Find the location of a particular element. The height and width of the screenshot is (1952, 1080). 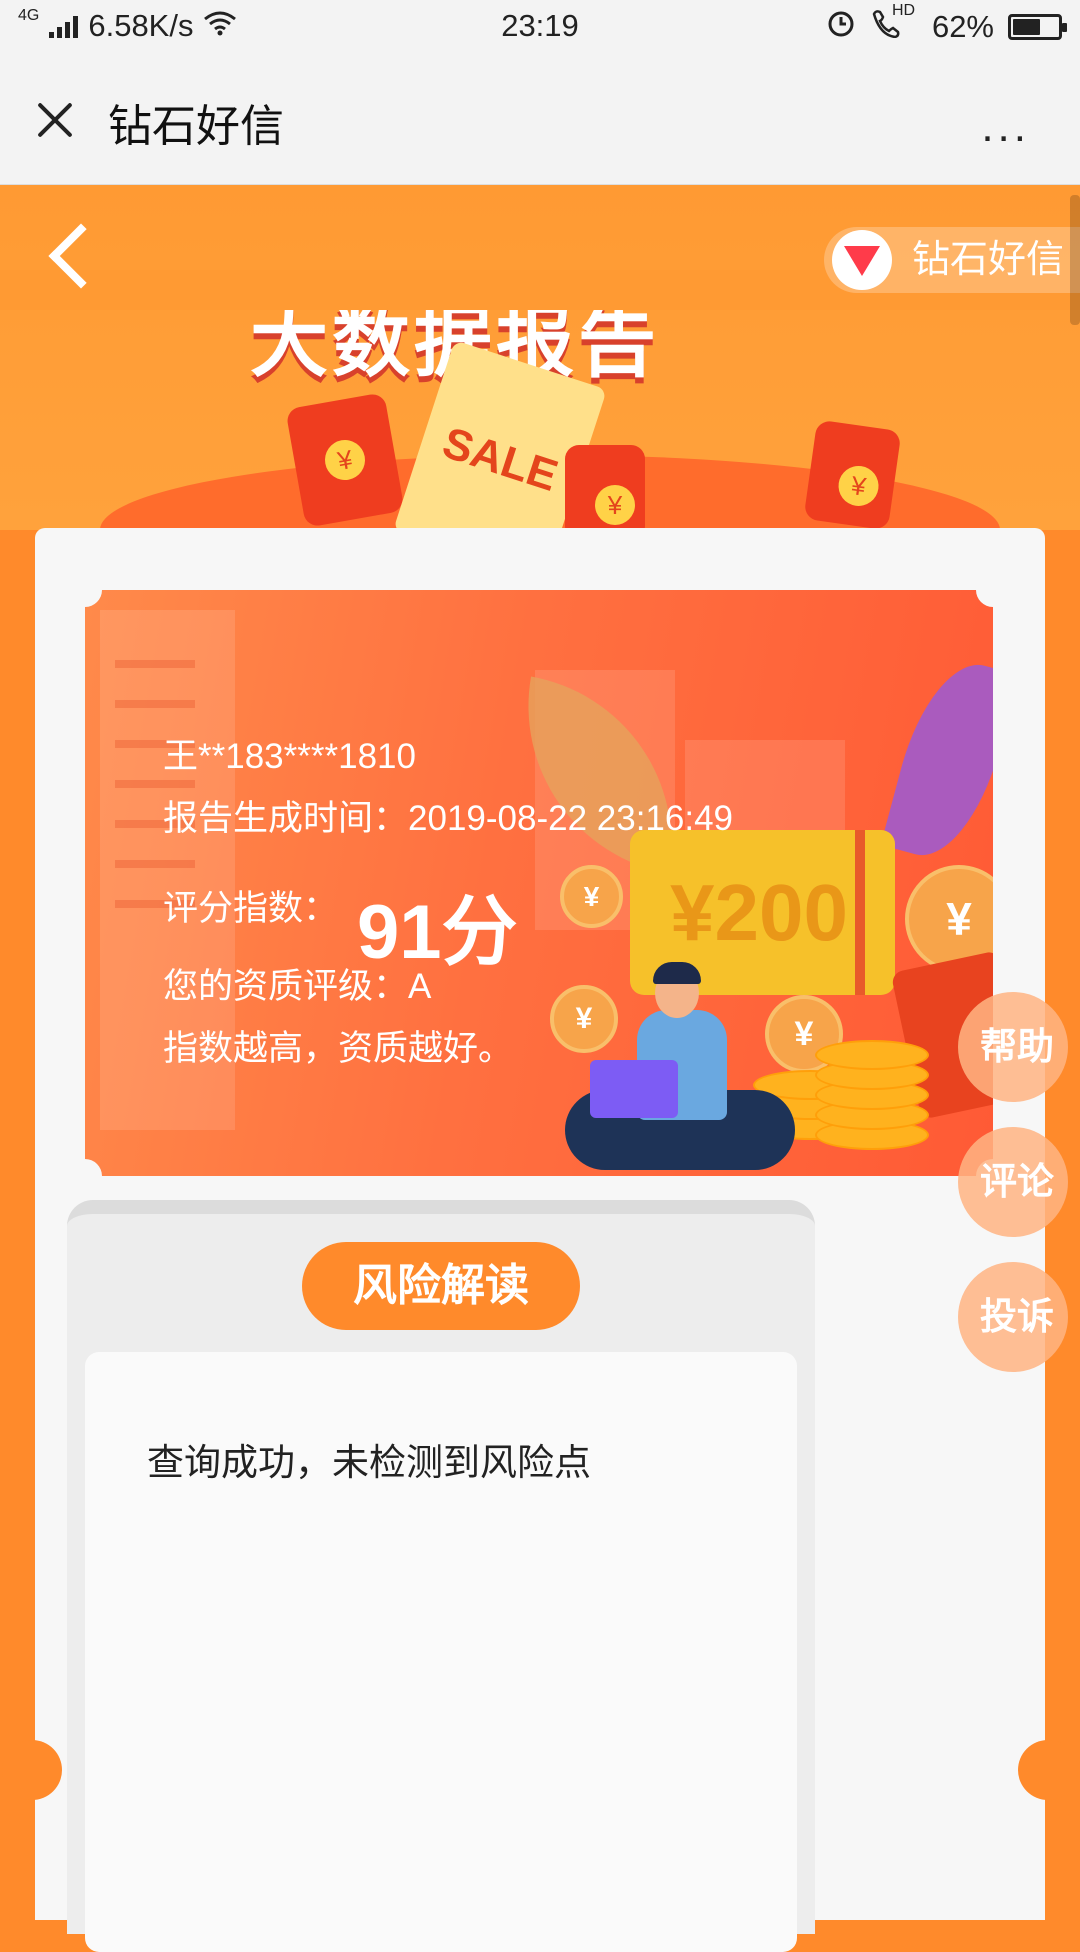

diamond-logo-icon is located at coordinates (861, 260).